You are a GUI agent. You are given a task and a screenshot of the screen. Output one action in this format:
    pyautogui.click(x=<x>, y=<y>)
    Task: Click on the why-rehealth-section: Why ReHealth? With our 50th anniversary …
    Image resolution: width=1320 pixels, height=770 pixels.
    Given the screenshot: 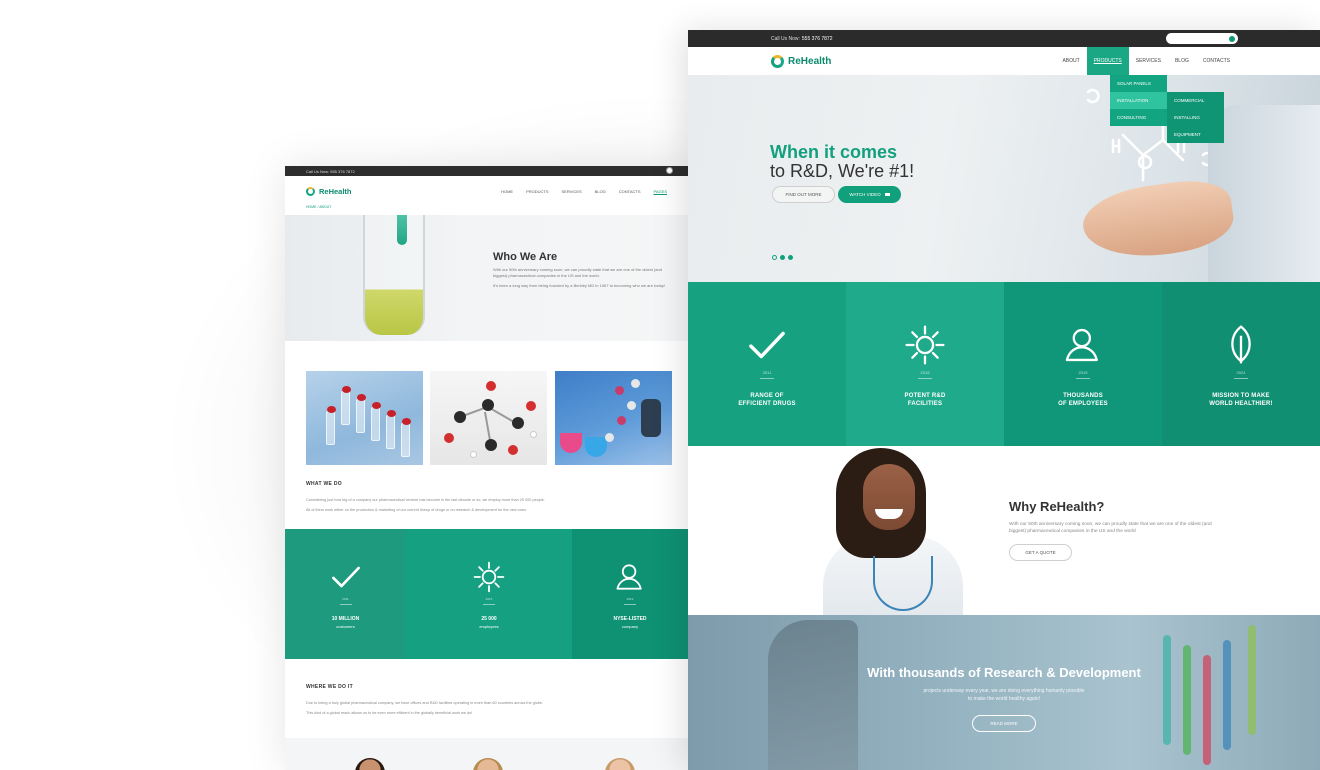 What is the action you would take?
    pyautogui.click(x=1004, y=531)
    